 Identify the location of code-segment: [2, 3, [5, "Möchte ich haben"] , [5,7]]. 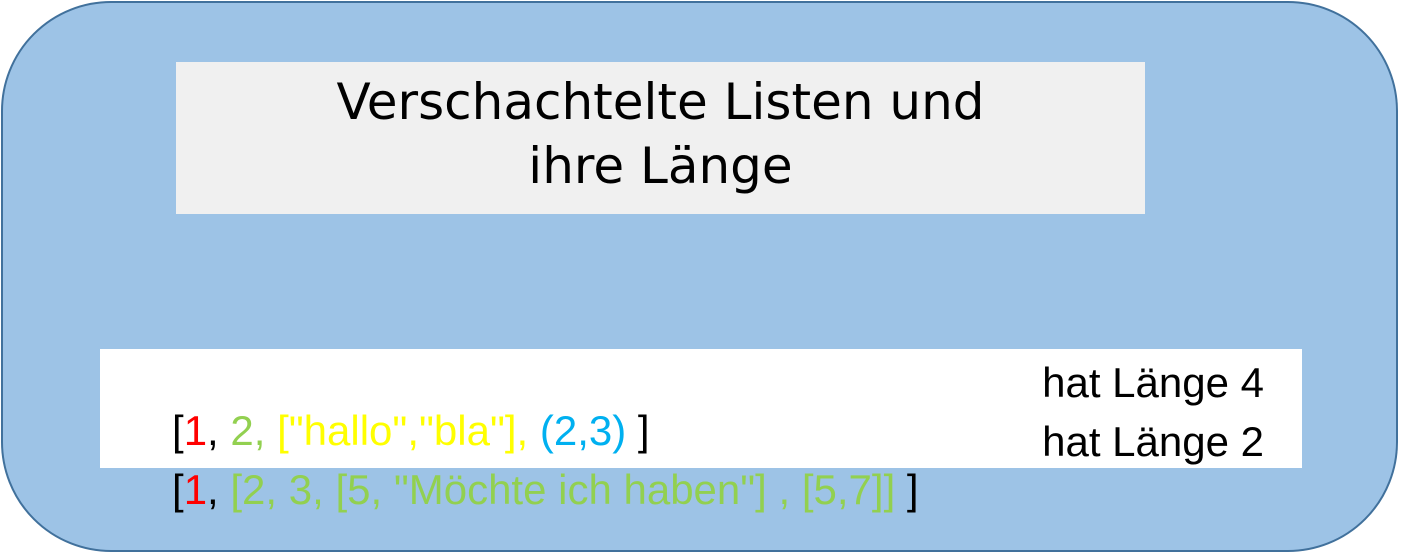
(563, 489).